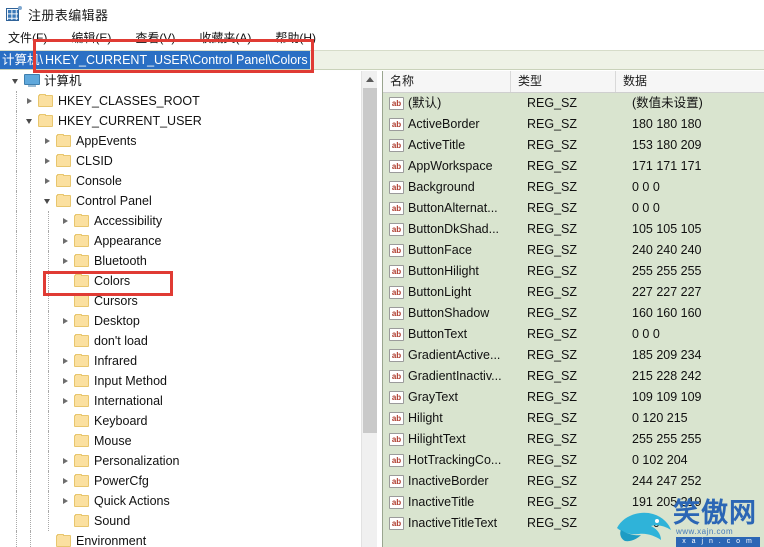 The image size is (764, 547). Describe the element at coordinates (225, 38) in the screenshot. I see `menu-item-4: 收藏夹(A)` at that location.